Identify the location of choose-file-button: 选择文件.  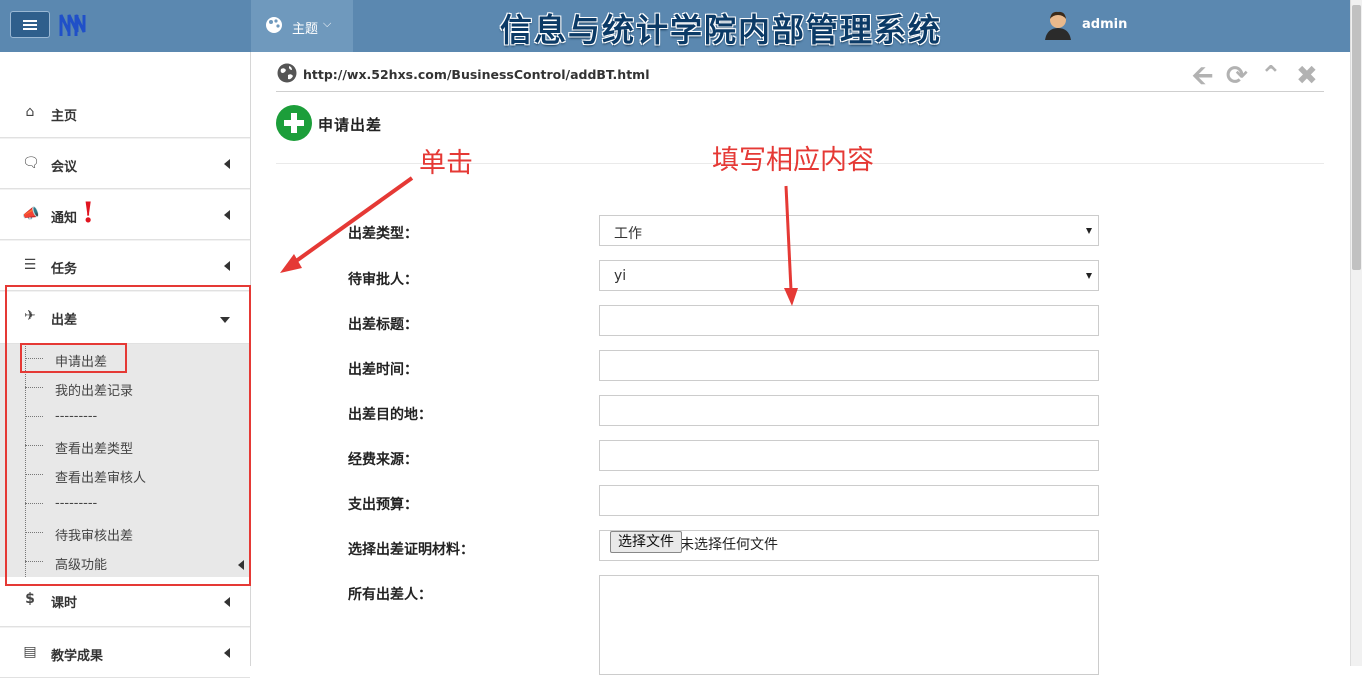
(646, 542).